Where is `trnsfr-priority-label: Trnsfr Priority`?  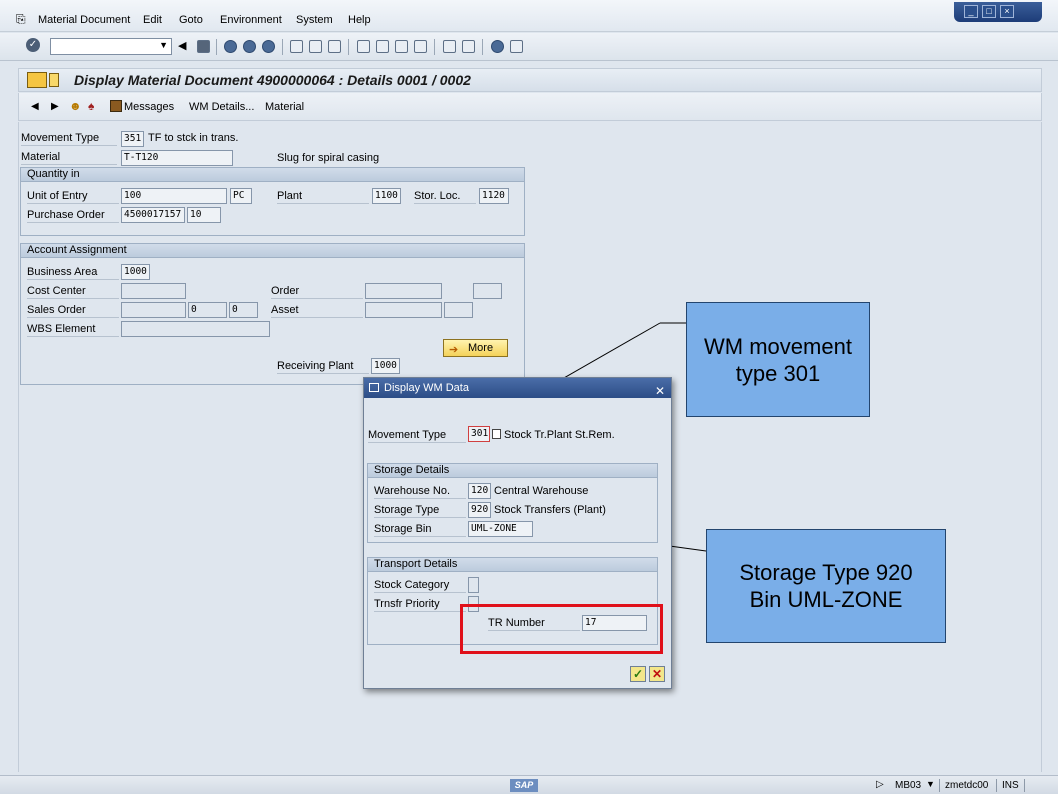 trnsfr-priority-label: Trnsfr Priority is located at coordinates (420, 605).